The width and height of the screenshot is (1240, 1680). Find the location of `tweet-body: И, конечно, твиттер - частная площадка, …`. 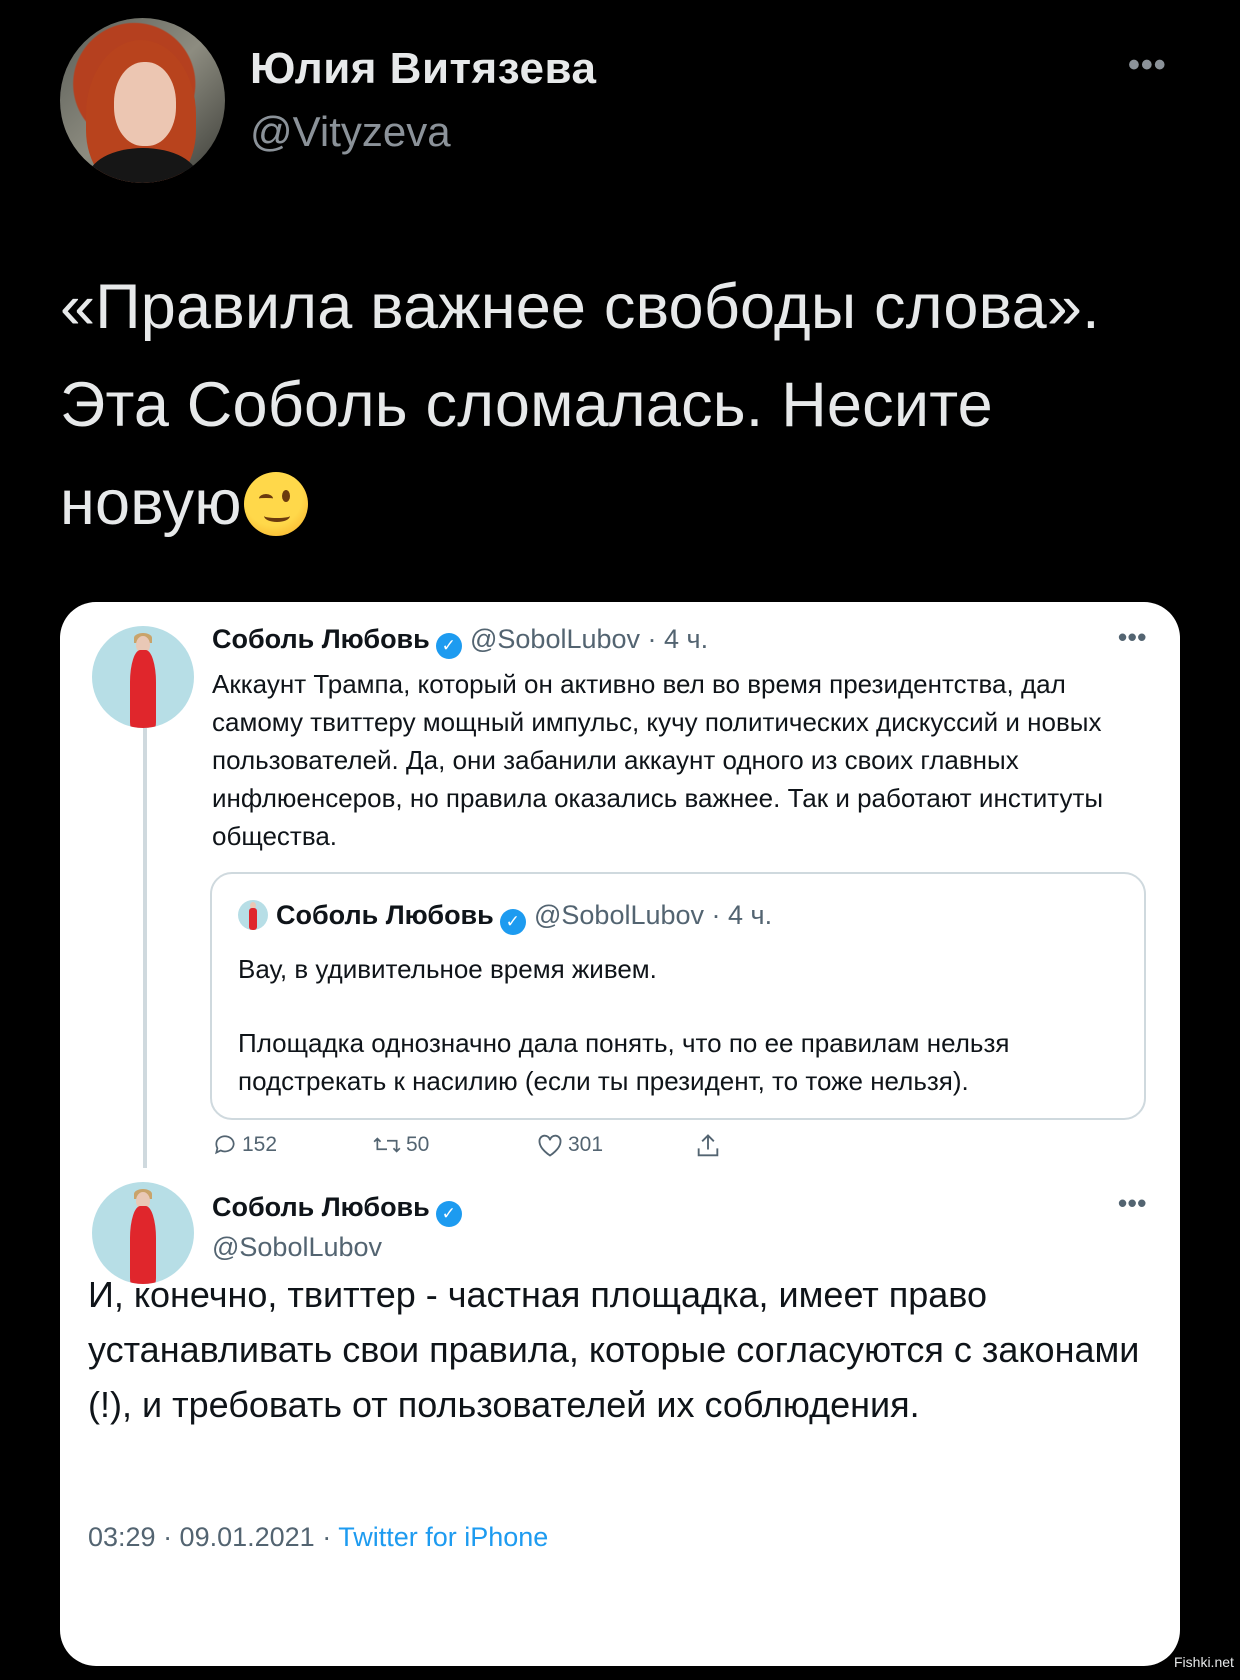

tweet-body: И, конечно, твиттер - частная площадка, … is located at coordinates (614, 1349).